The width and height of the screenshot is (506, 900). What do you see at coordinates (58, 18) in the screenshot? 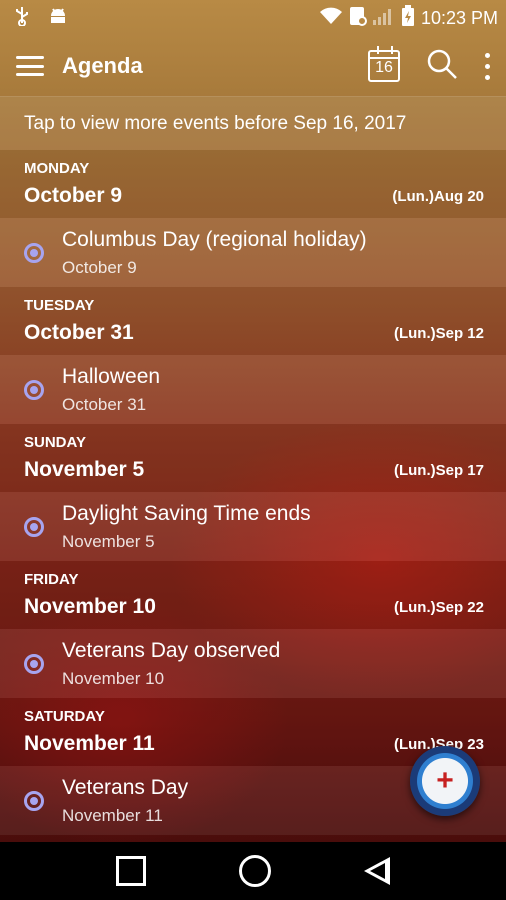
I see `android-icon` at bounding box center [58, 18].